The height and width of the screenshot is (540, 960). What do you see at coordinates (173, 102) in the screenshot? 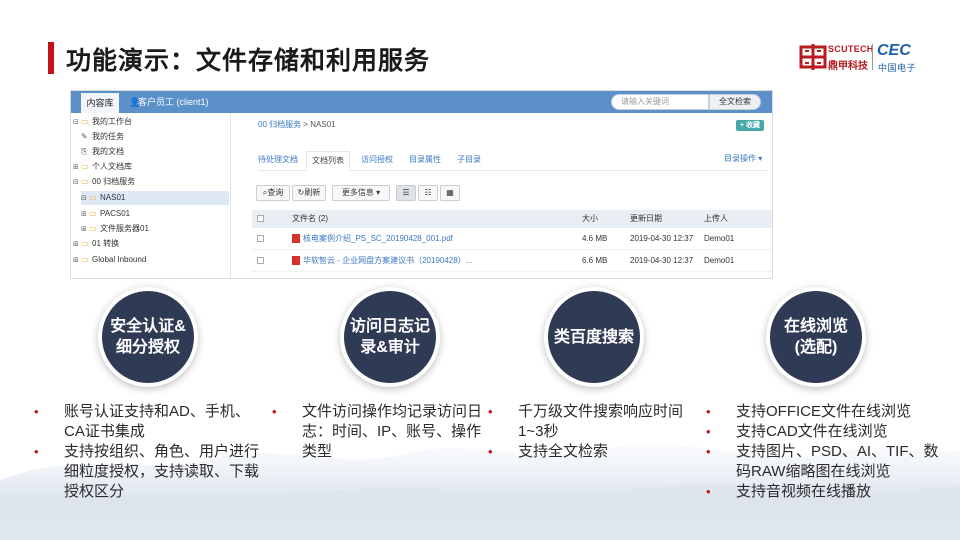
I see `current-user-label: 客户员工 (client1)` at bounding box center [173, 102].